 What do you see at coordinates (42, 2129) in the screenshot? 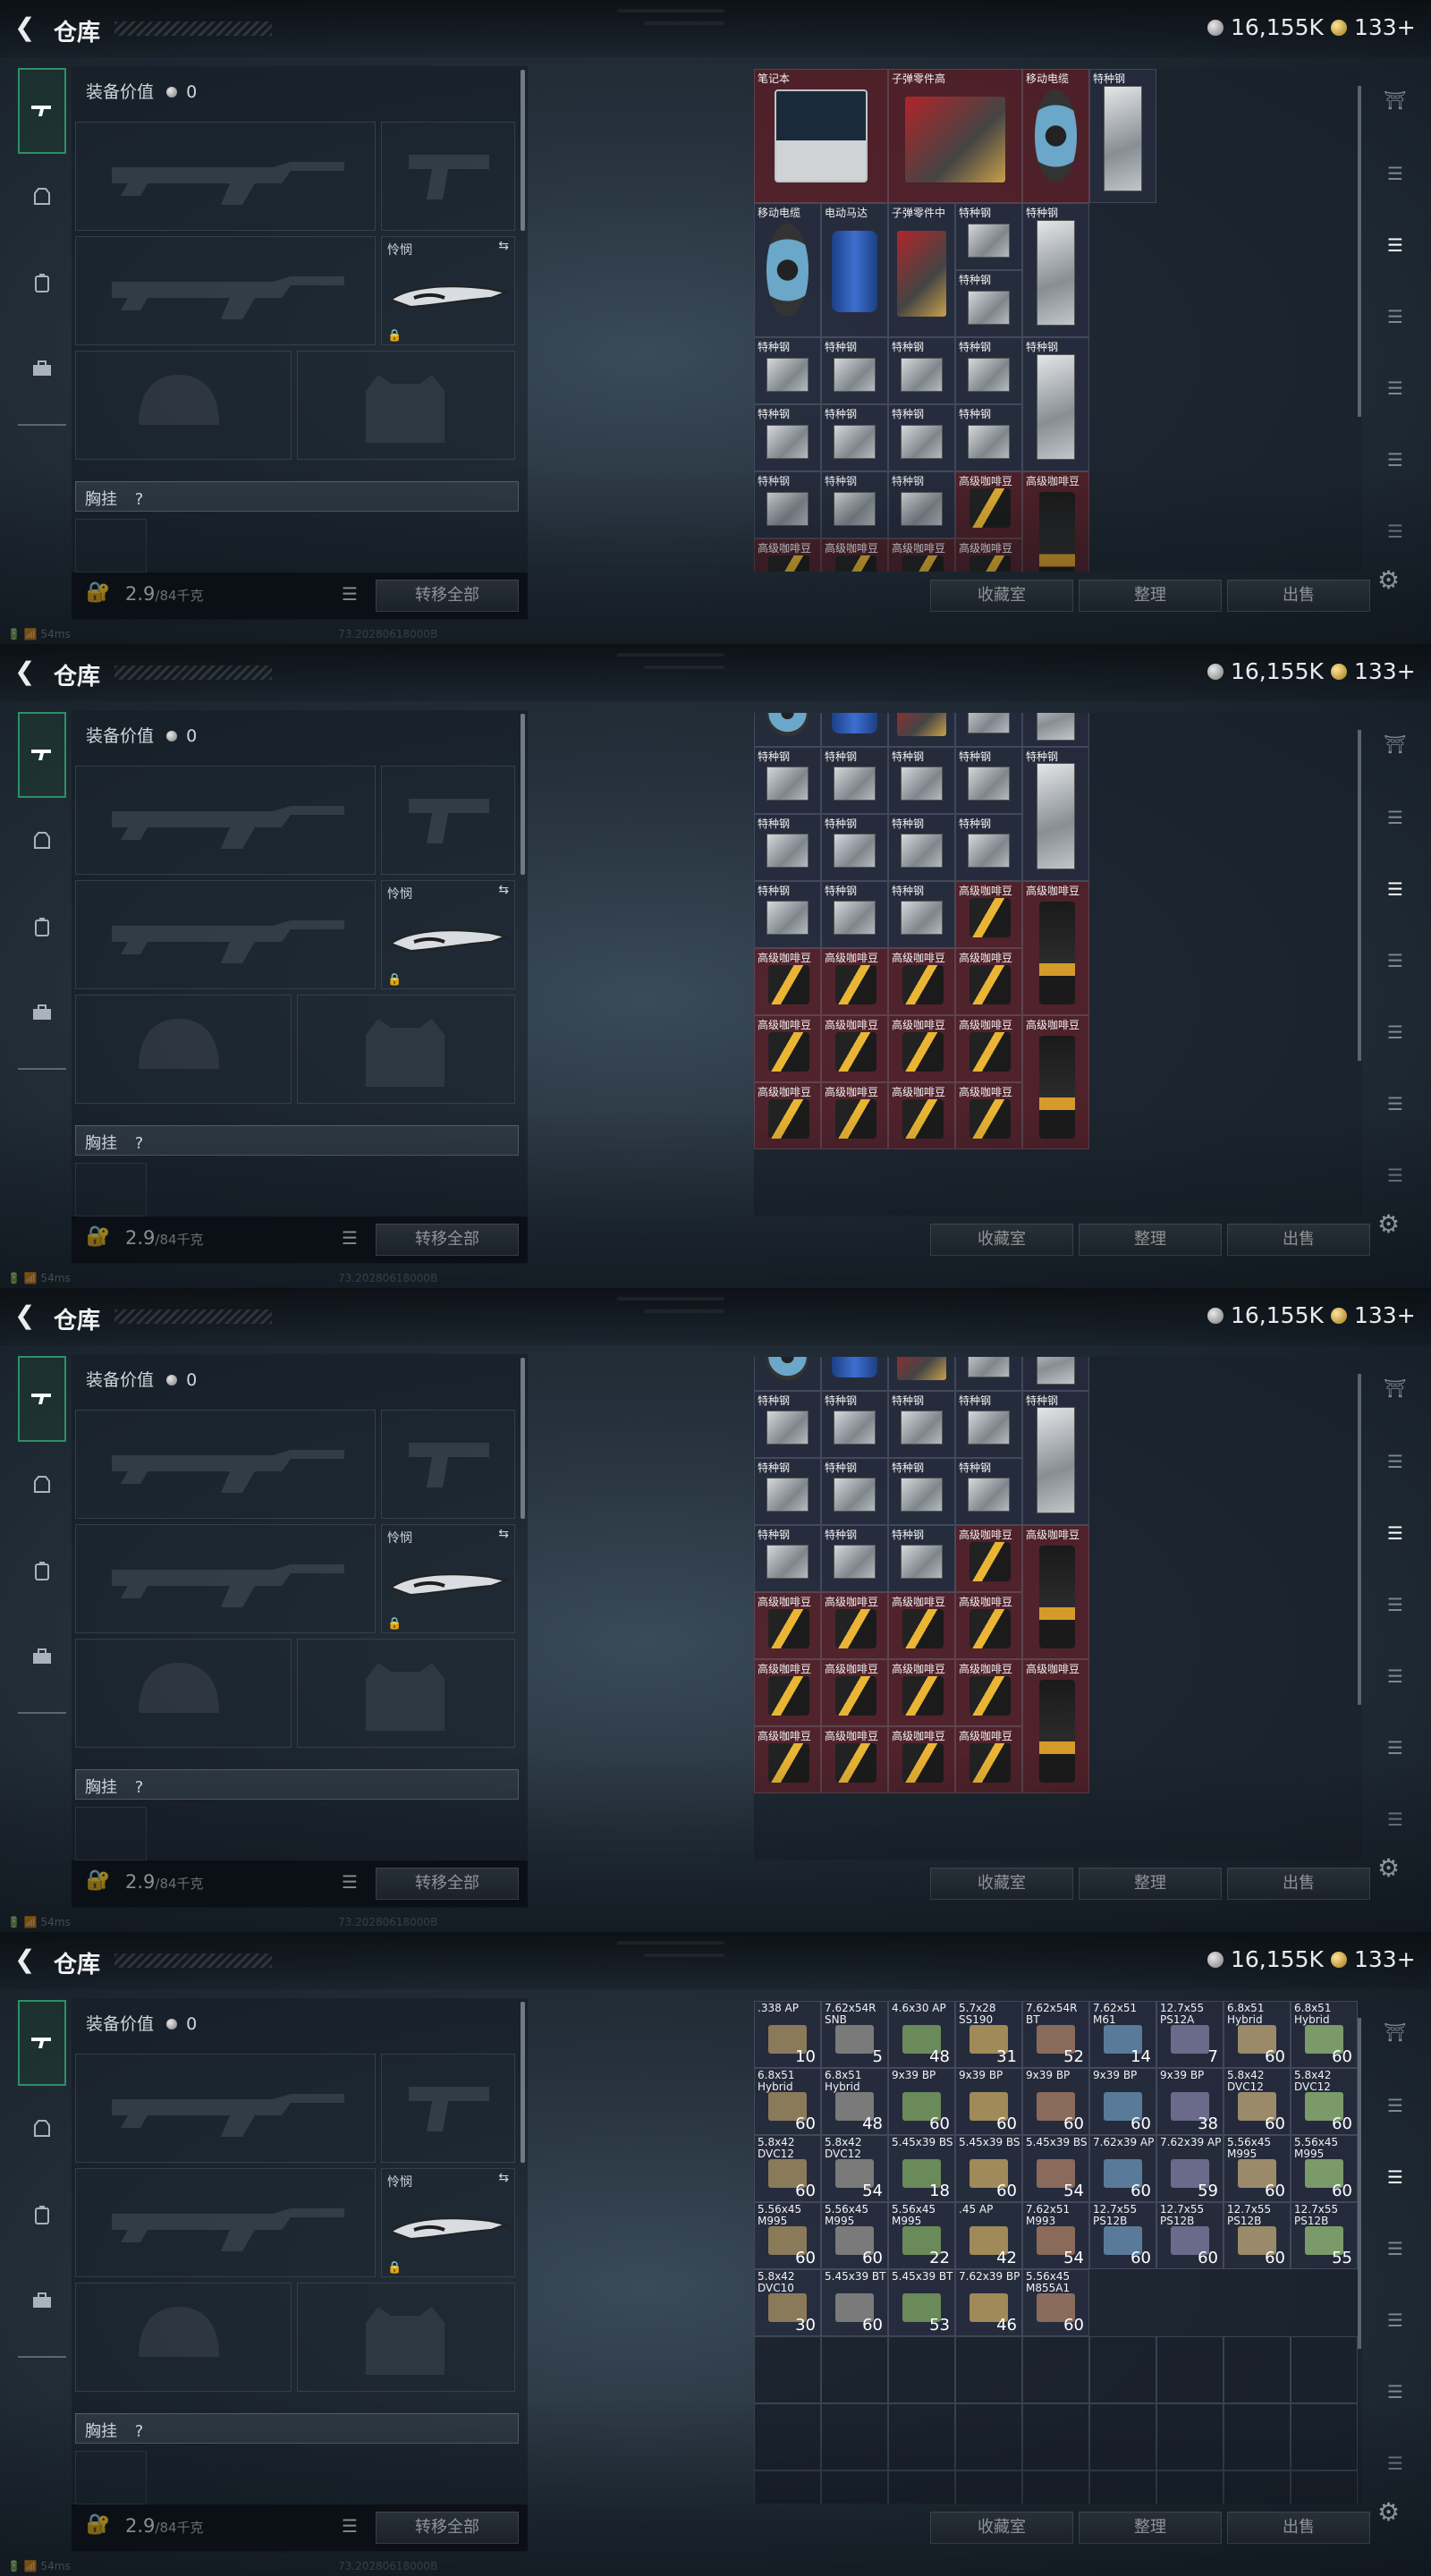
I see `nav-armor` at bounding box center [42, 2129].